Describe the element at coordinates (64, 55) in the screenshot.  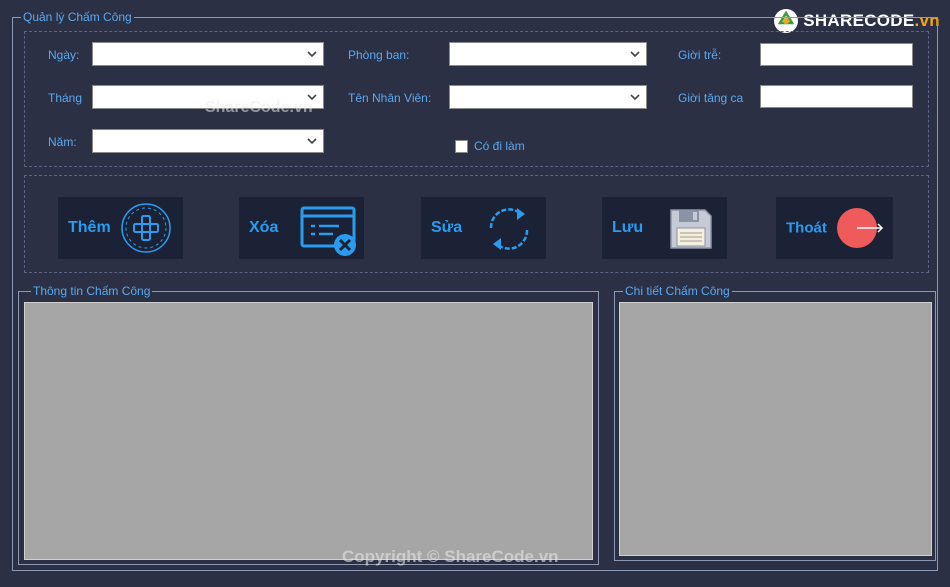
I see `ngay-label: Ngày:` at that location.